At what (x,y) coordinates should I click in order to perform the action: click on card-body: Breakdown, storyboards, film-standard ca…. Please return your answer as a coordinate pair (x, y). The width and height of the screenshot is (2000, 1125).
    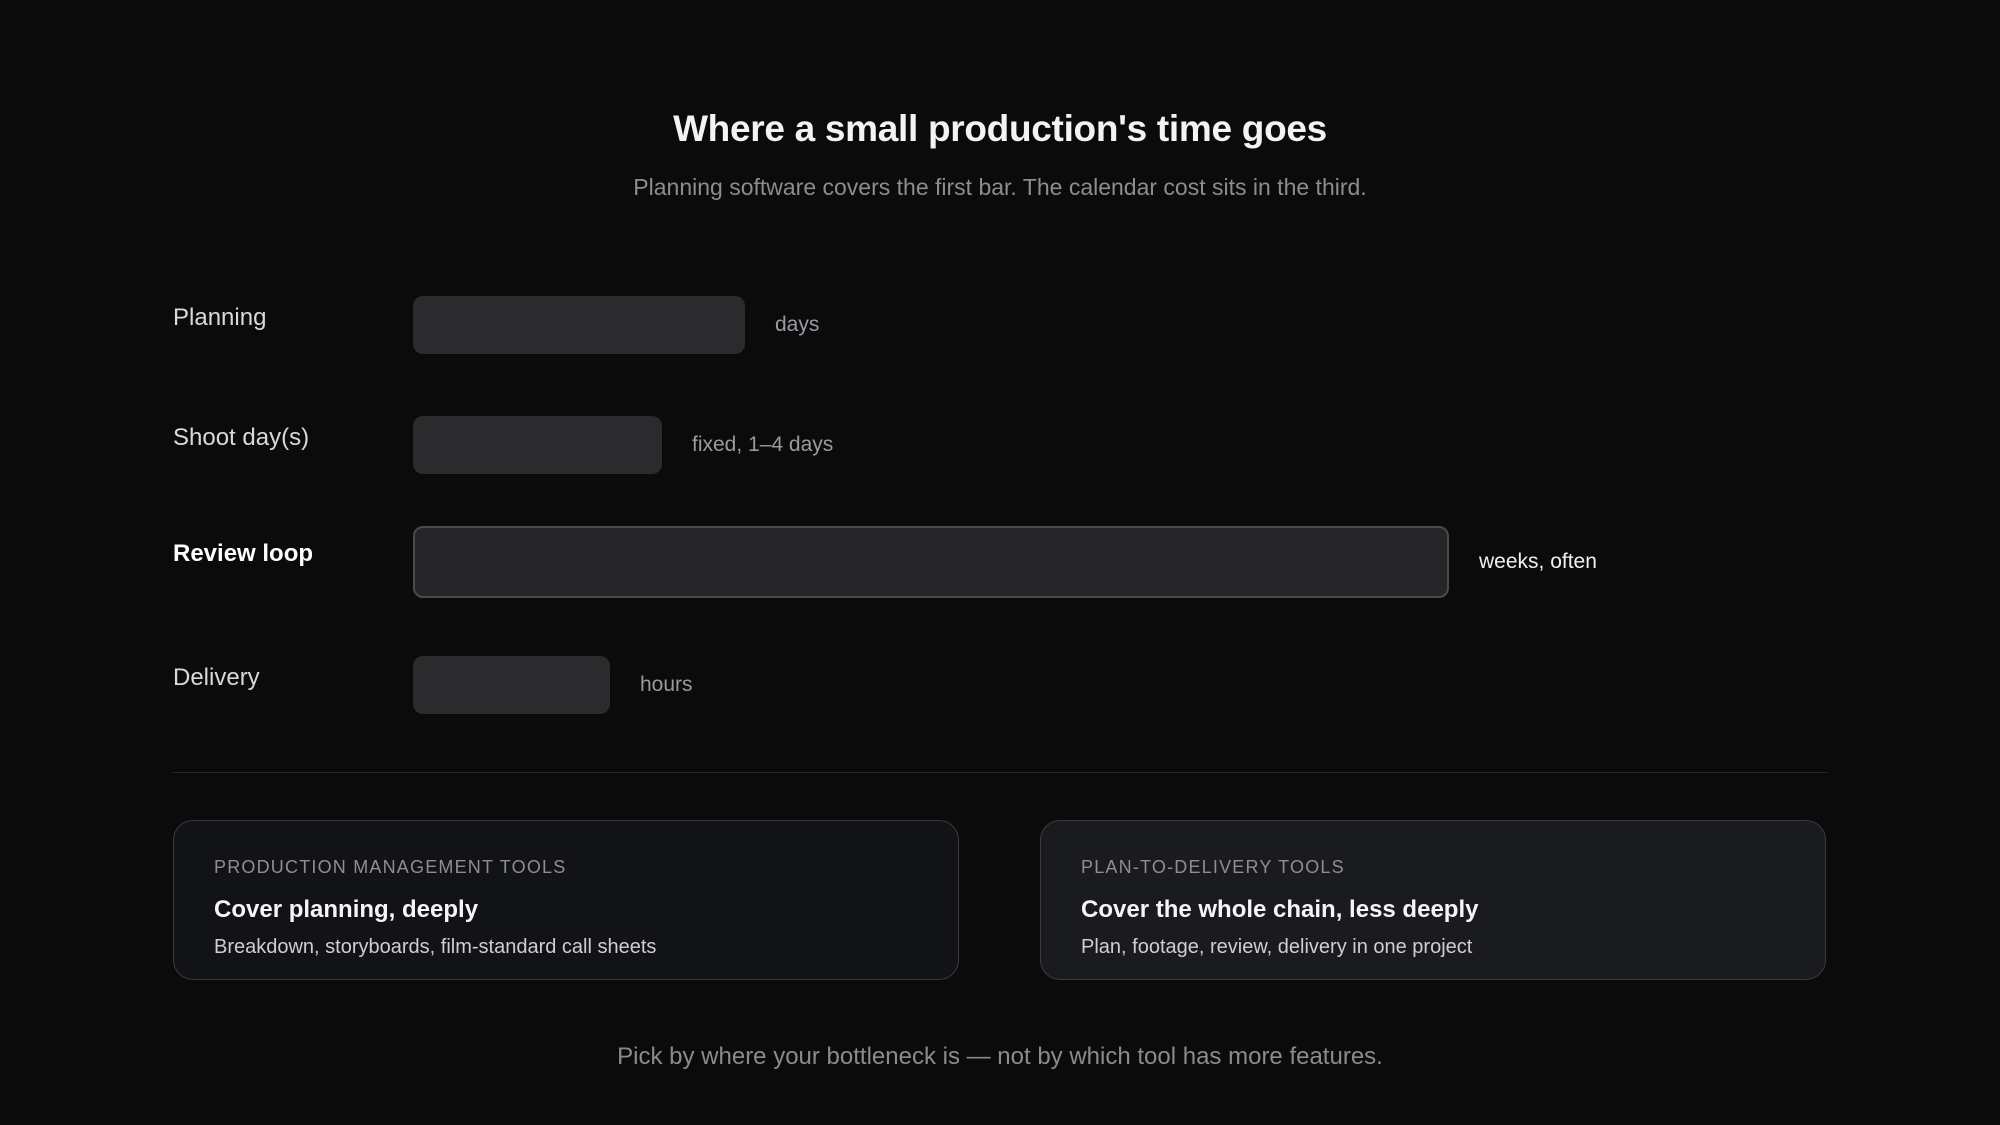
    Looking at the image, I should click on (435, 947).